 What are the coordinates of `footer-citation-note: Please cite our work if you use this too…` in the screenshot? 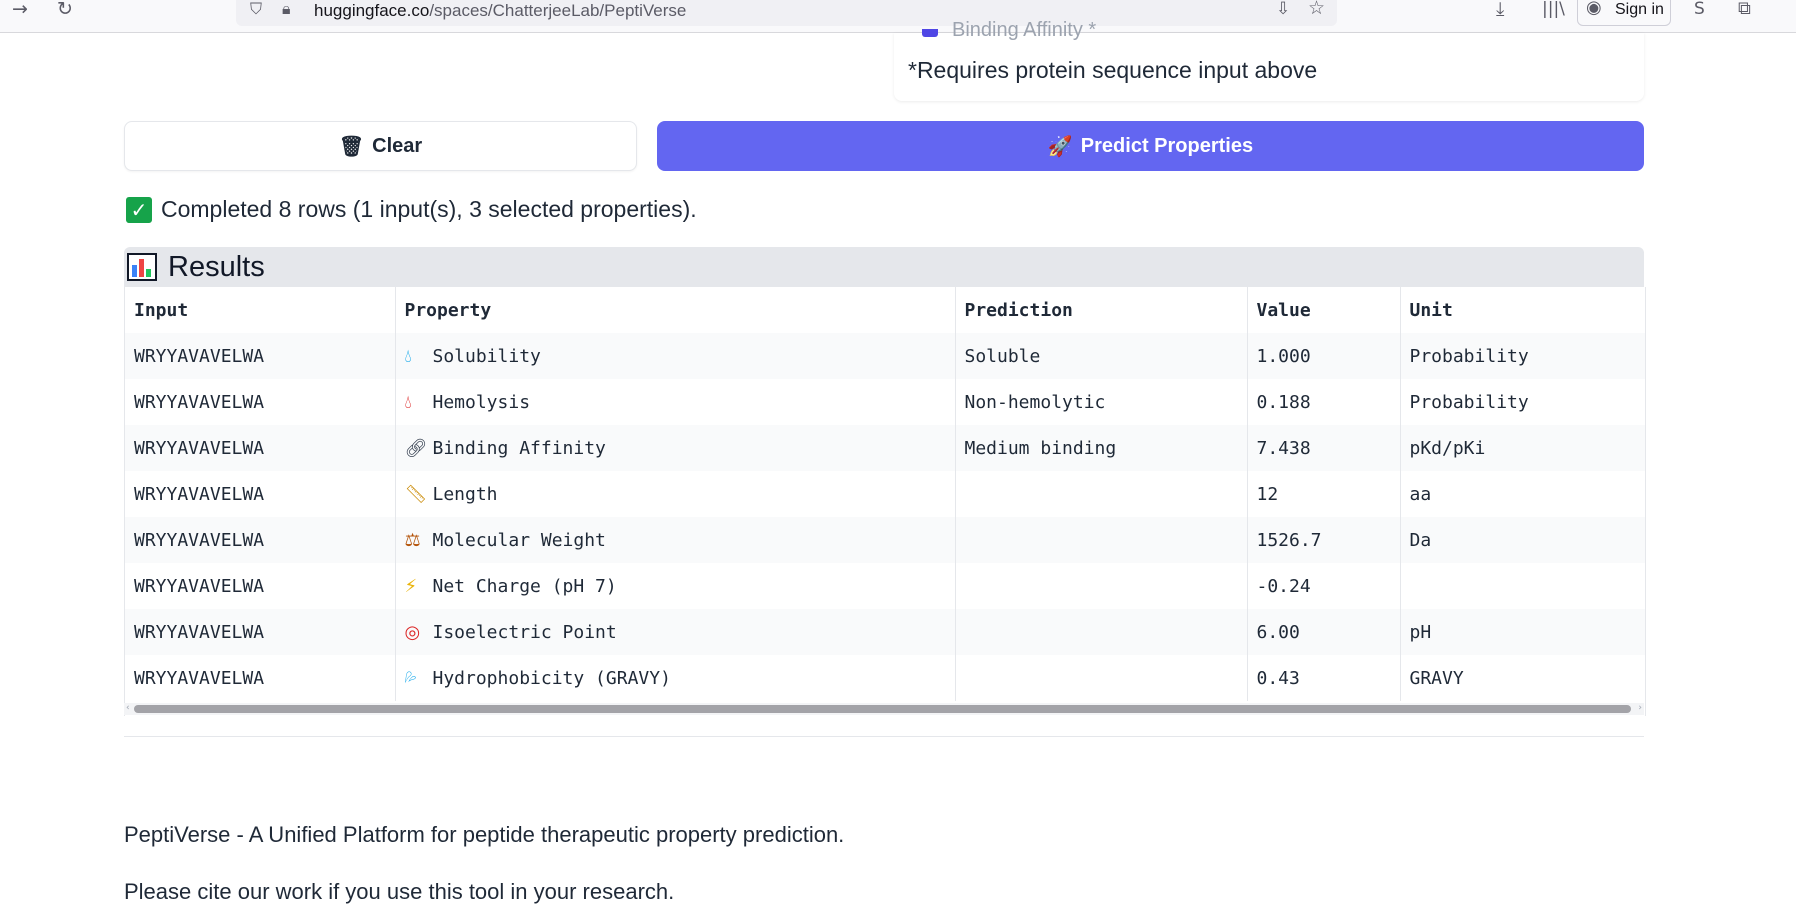 It's located at (399, 891).